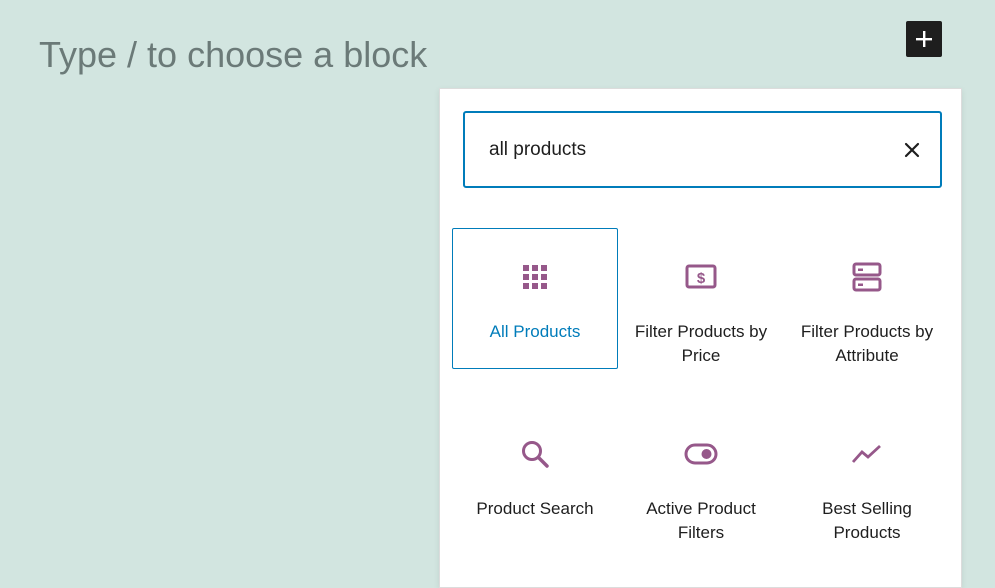 This screenshot has height=588, width=995. Describe the element at coordinates (233, 55) in the screenshot. I see `block-placeholder: Type / to choose a block` at that location.